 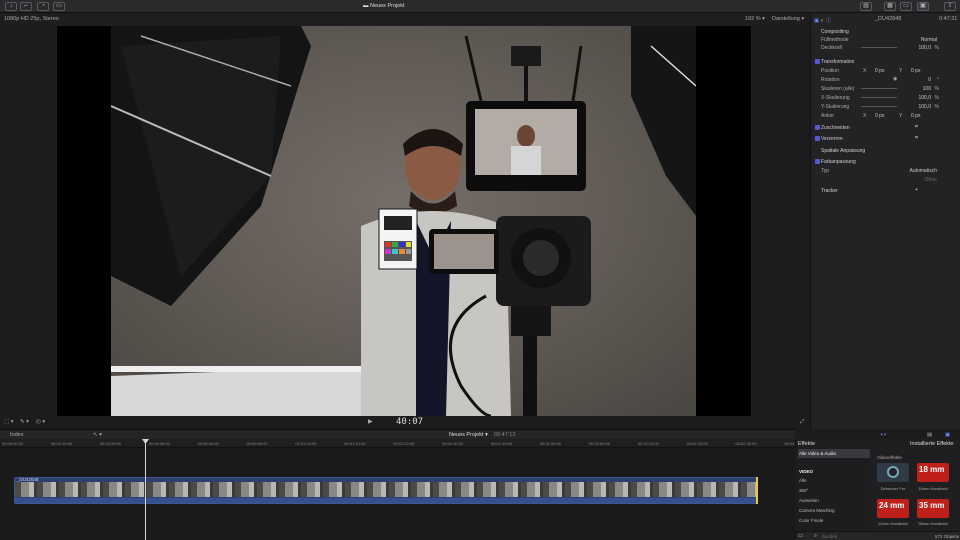 What do you see at coordinates (932, 444) in the screenshot?
I see `installed-effects-menu: Installierte Effekte` at bounding box center [932, 444].